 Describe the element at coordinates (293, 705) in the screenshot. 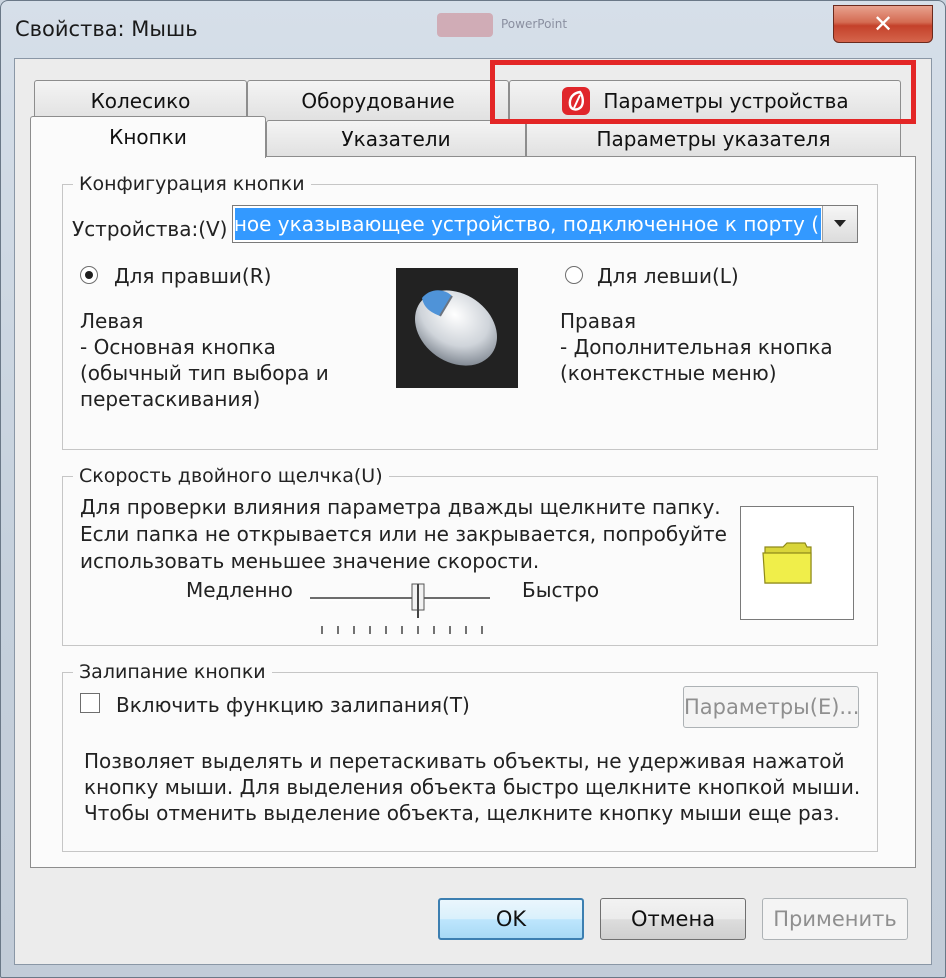

I see `click-lock-checkbox-label: Включить функцию залипания(T)` at that location.